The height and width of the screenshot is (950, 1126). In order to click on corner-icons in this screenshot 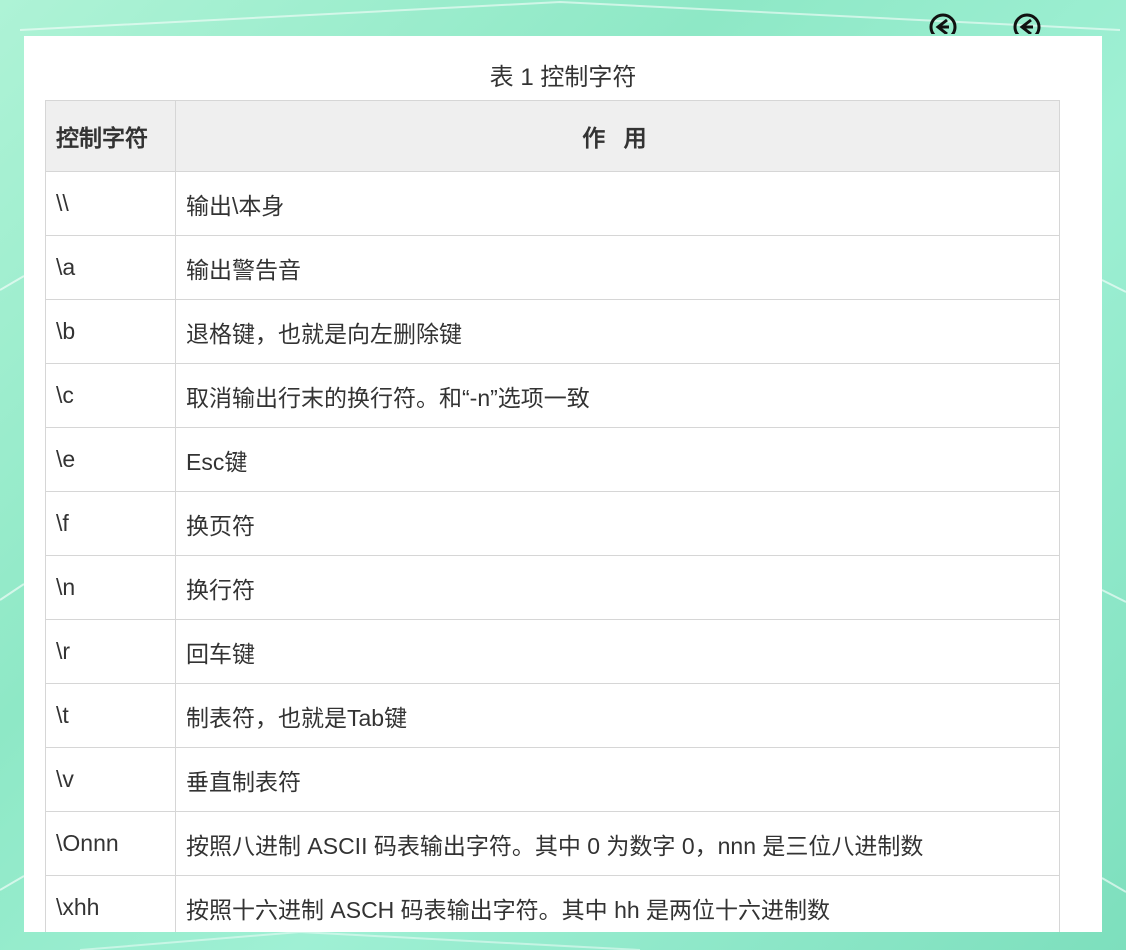, I will do `click(985, 23)`.